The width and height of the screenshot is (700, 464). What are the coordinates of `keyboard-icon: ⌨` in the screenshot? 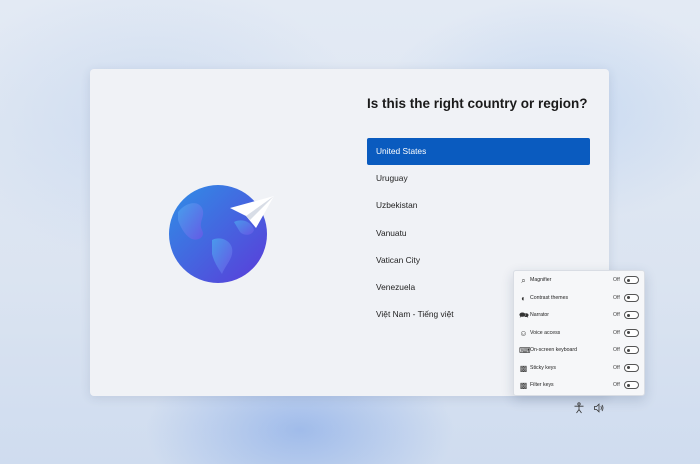 It's located at (525, 350).